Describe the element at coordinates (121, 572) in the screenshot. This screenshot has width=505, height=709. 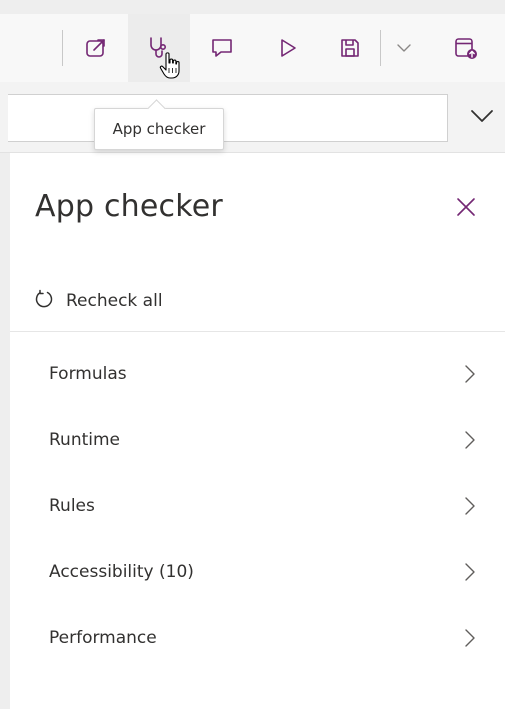
I see `category-label: Accessibility (10)` at that location.